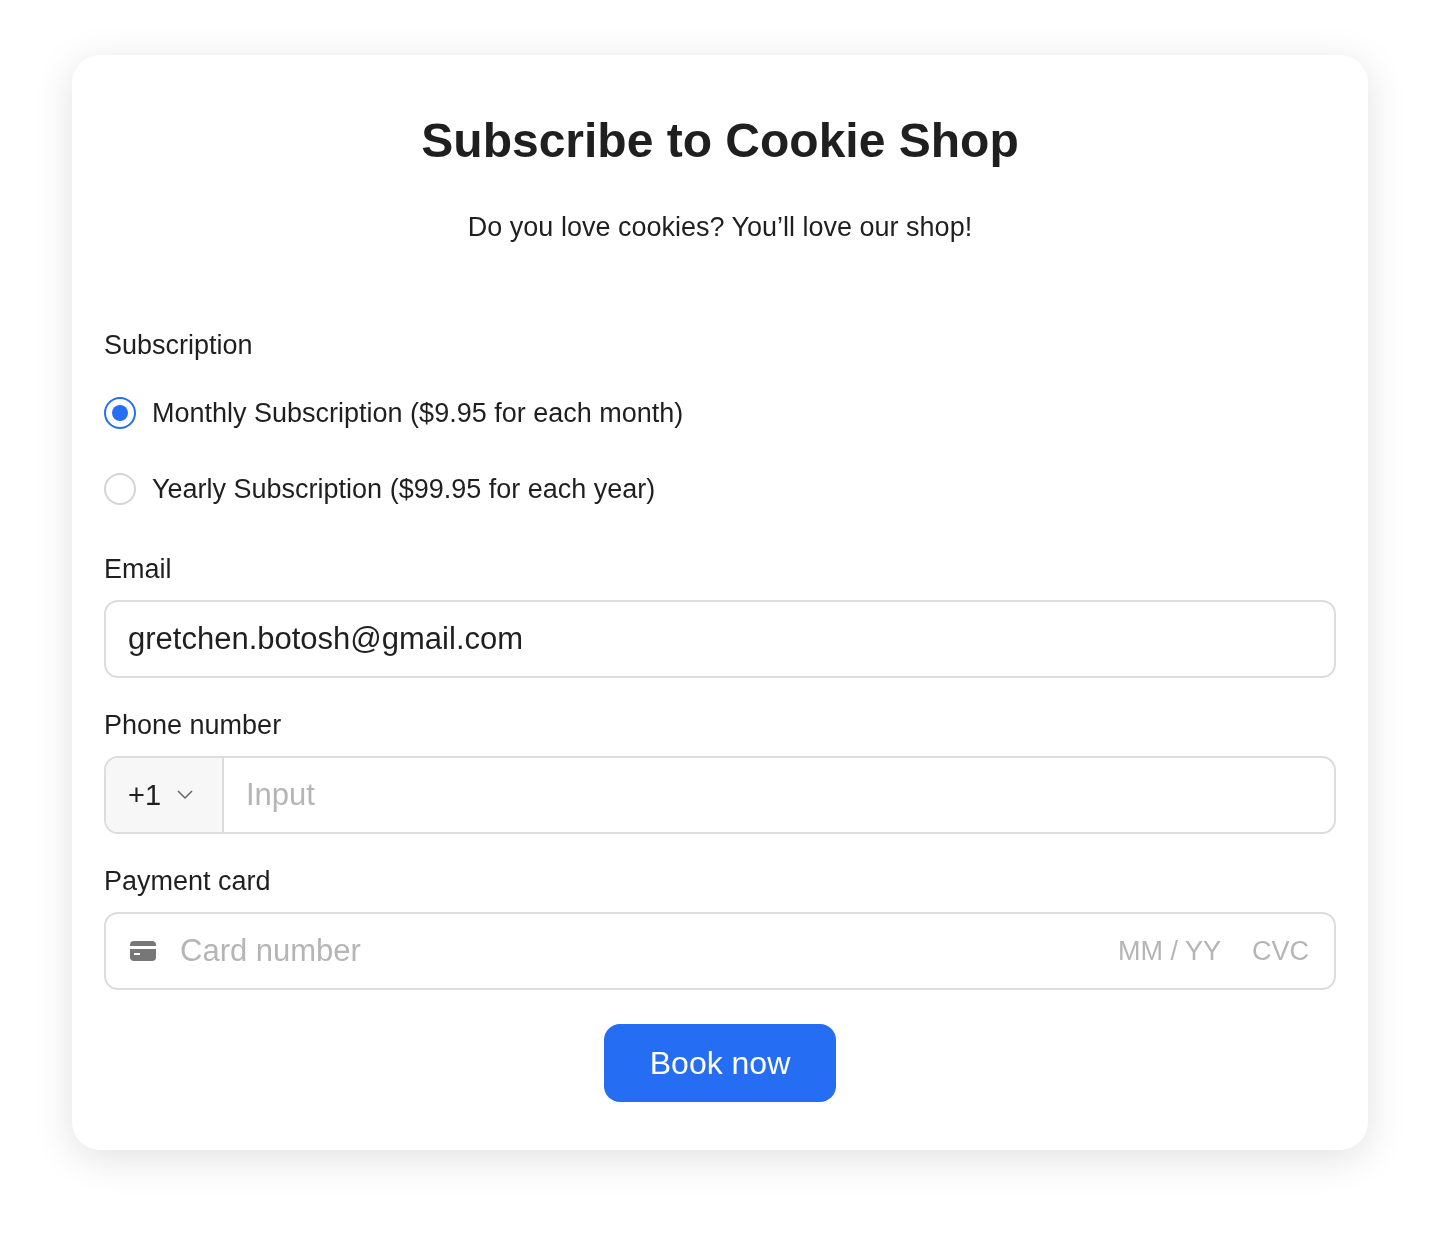 Image resolution: width=1440 pixels, height=1253 pixels. I want to click on form-subtitle: Do you love cookies? You’ll love our shop!, so click(720, 227).